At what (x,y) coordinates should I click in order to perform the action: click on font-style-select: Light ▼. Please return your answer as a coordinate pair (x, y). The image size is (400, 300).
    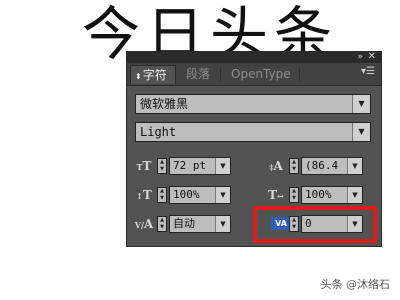
    Looking at the image, I should click on (253, 132).